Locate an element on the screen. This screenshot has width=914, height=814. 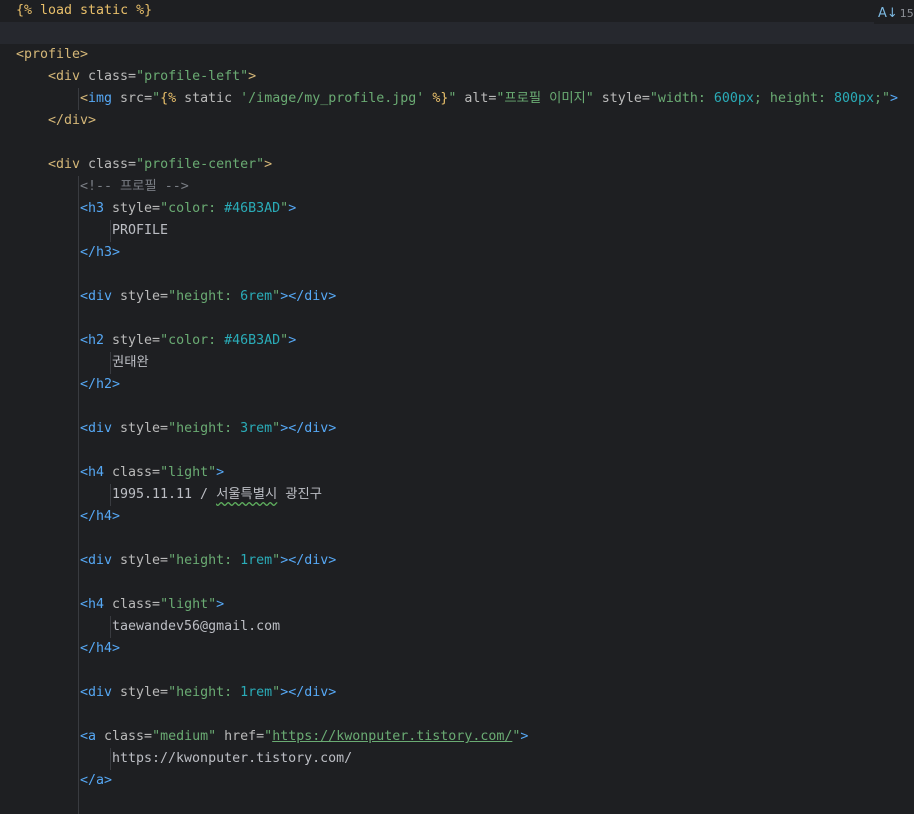
code-token-tag: > is located at coordinates (252, 76).